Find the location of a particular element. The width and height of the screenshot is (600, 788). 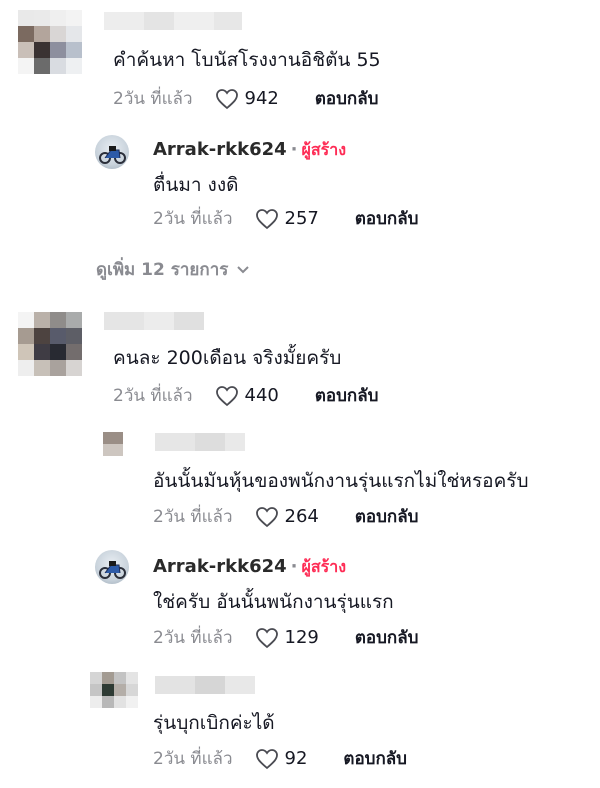

reply-meta: 2วัน ที่แล้ว 264 ตอบกลับ is located at coordinates (285, 516).